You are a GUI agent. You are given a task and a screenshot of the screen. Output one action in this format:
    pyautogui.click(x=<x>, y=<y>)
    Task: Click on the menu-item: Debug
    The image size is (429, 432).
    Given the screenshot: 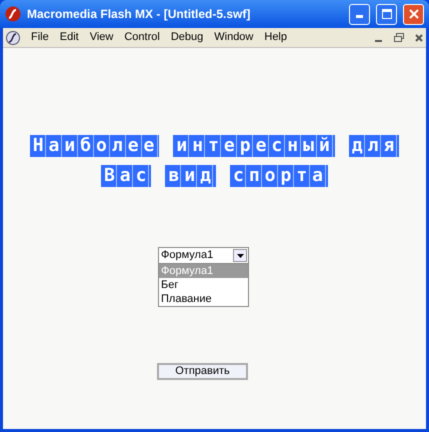 What is the action you would take?
    pyautogui.click(x=187, y=37)
    